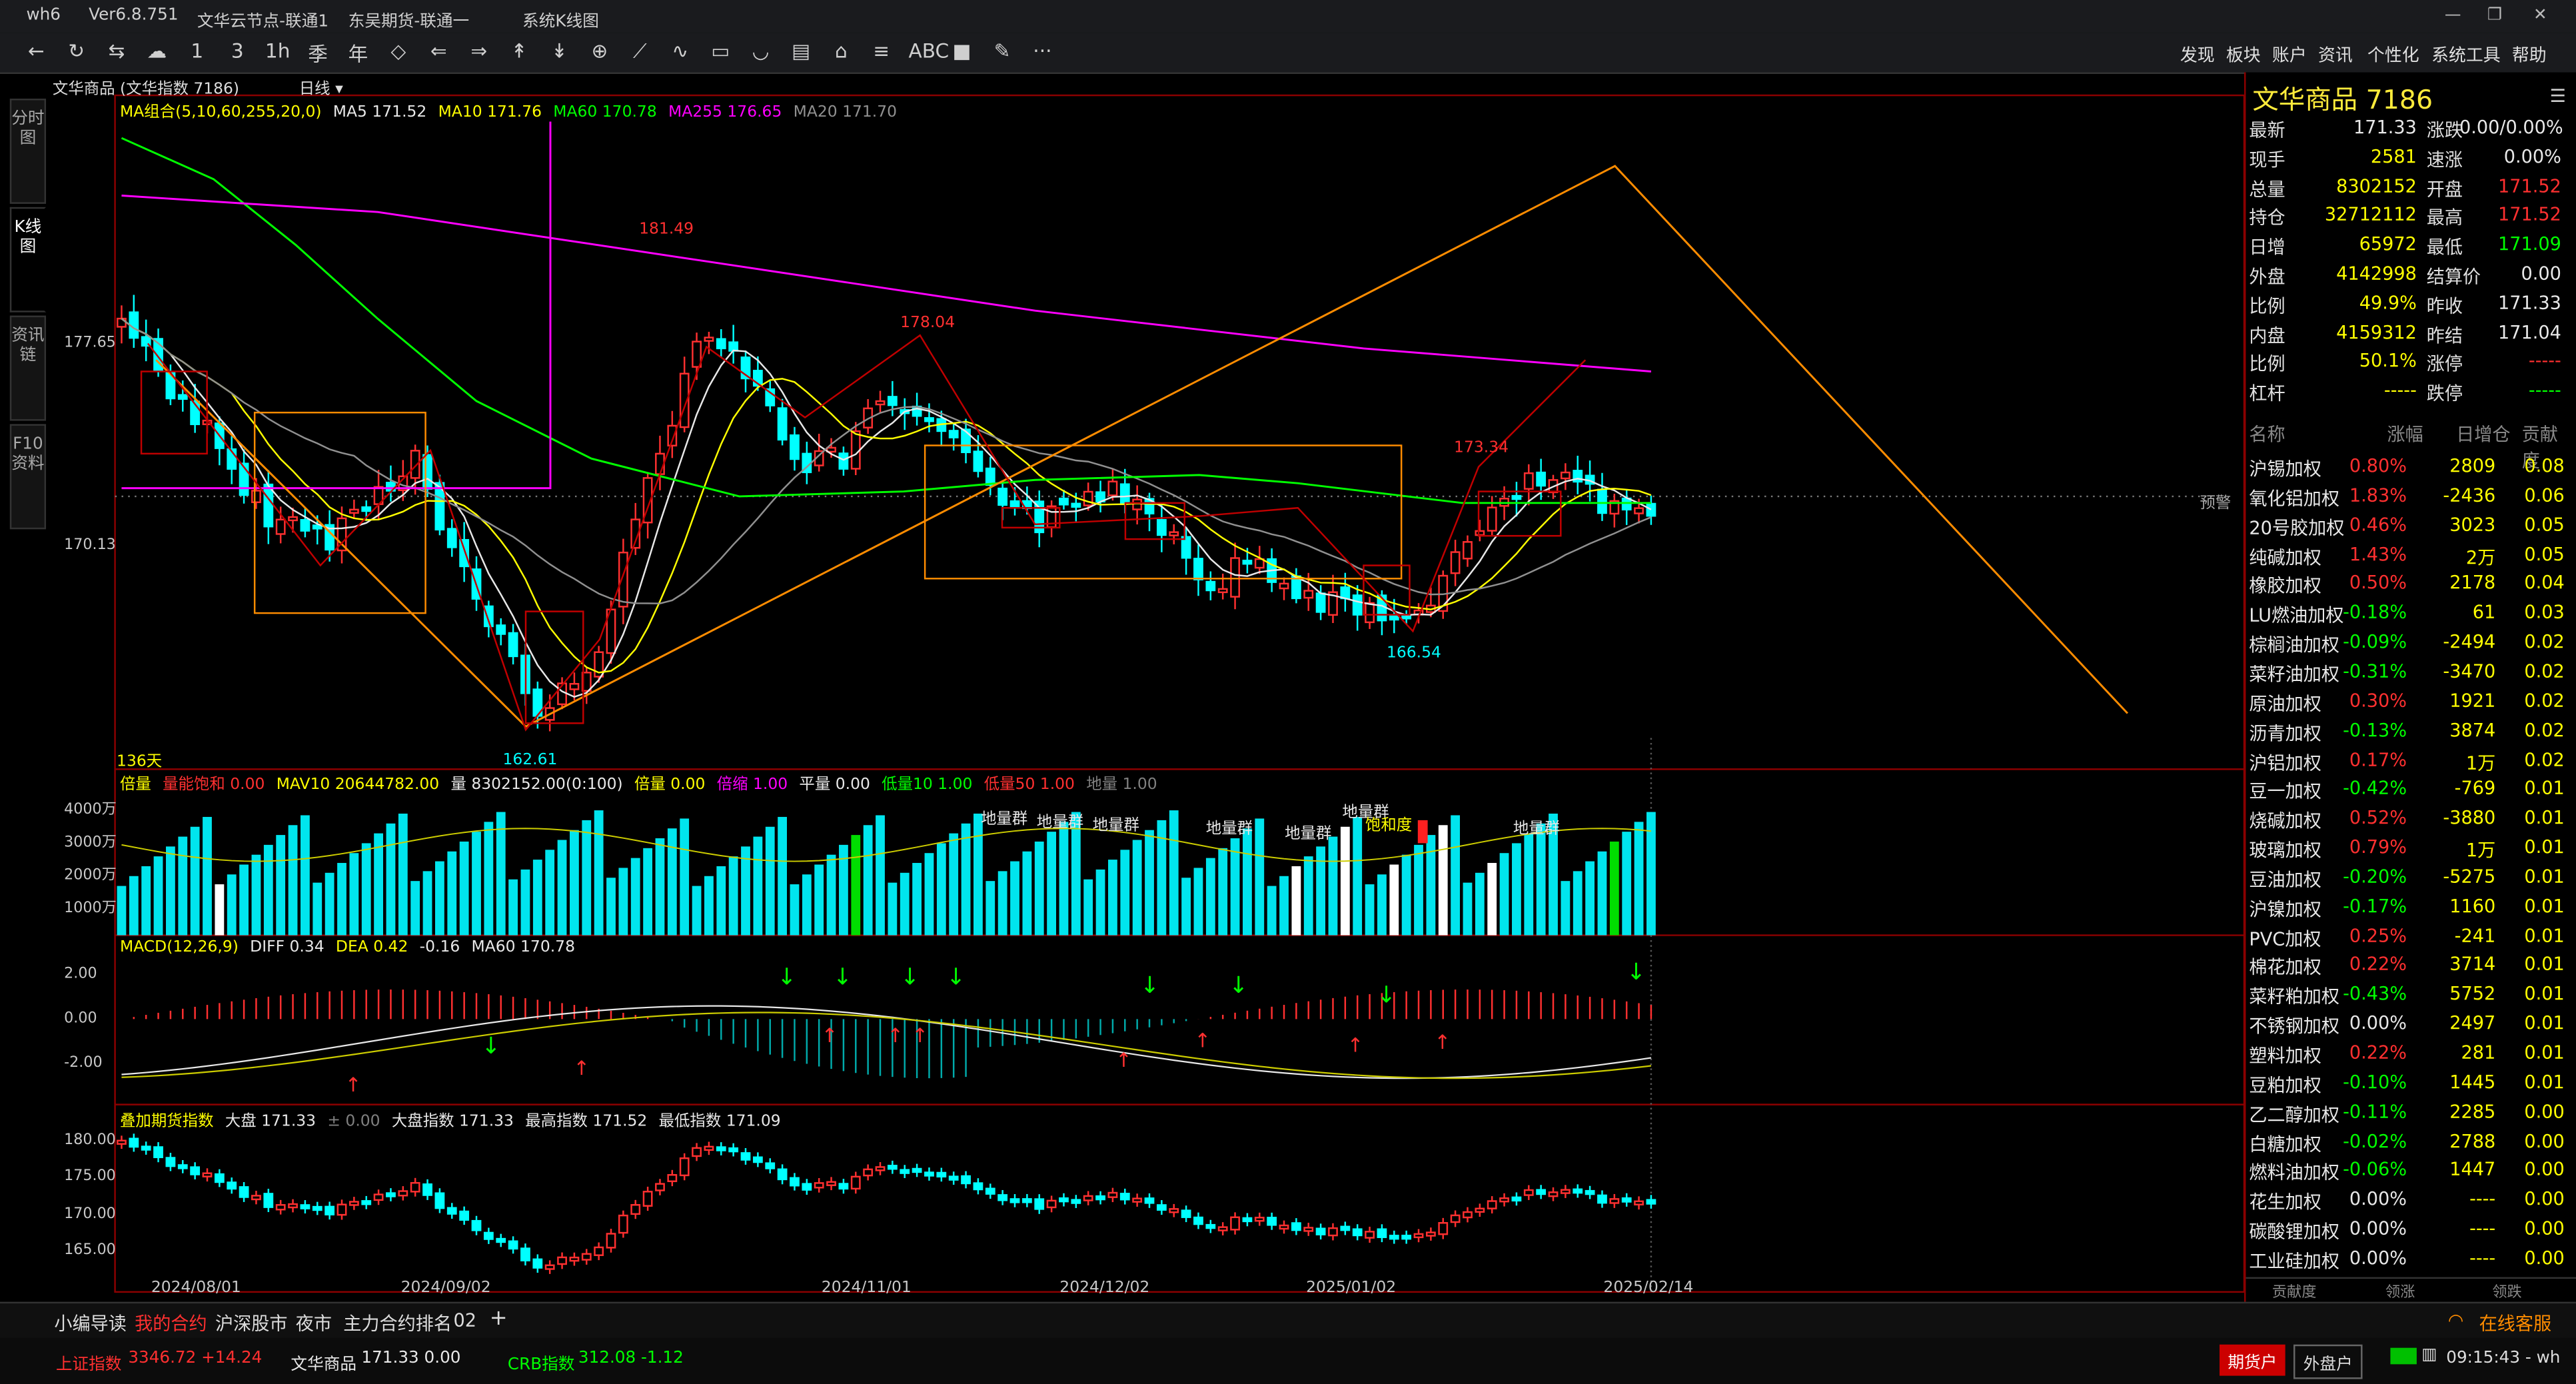 Image resolution: width=2576 pixels, height=1384 pixels. What do you see at coordinates (2410, 967) in the screenshot?
I see `contract-row: 棉花加权 0.22% 3714 0.01` at bounding box center [2410, 967].